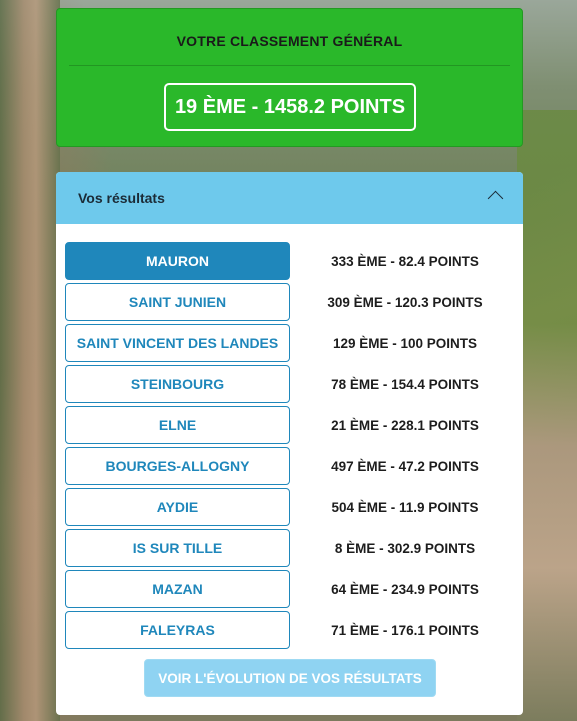 This screenshot has width=577, height=721. I want to click on event-result-text: 21 ÈME - 228.1 POINTS, so click(405, 425).